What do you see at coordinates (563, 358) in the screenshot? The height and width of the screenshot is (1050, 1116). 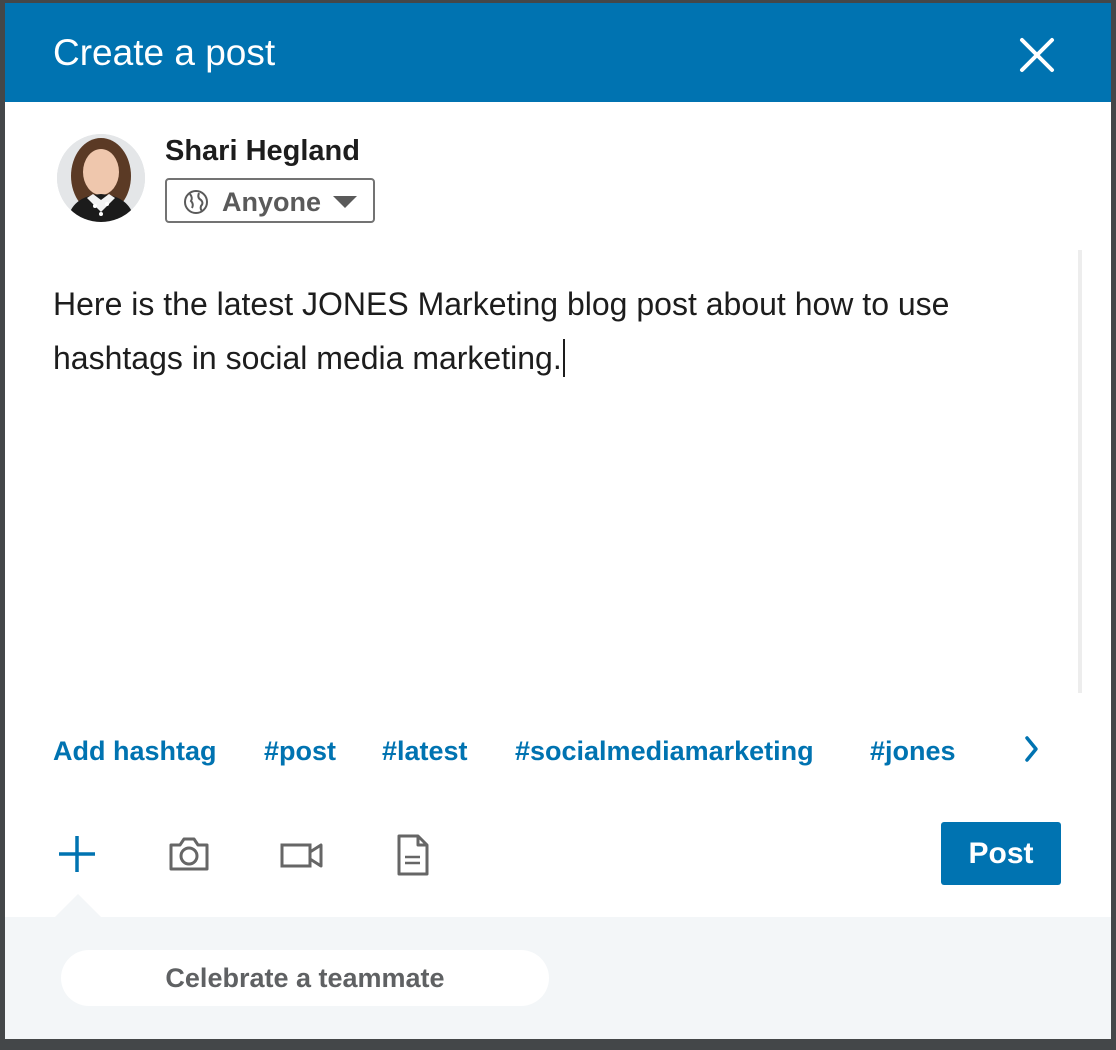 I see `text-cursor` at bounding box center [563, 358].